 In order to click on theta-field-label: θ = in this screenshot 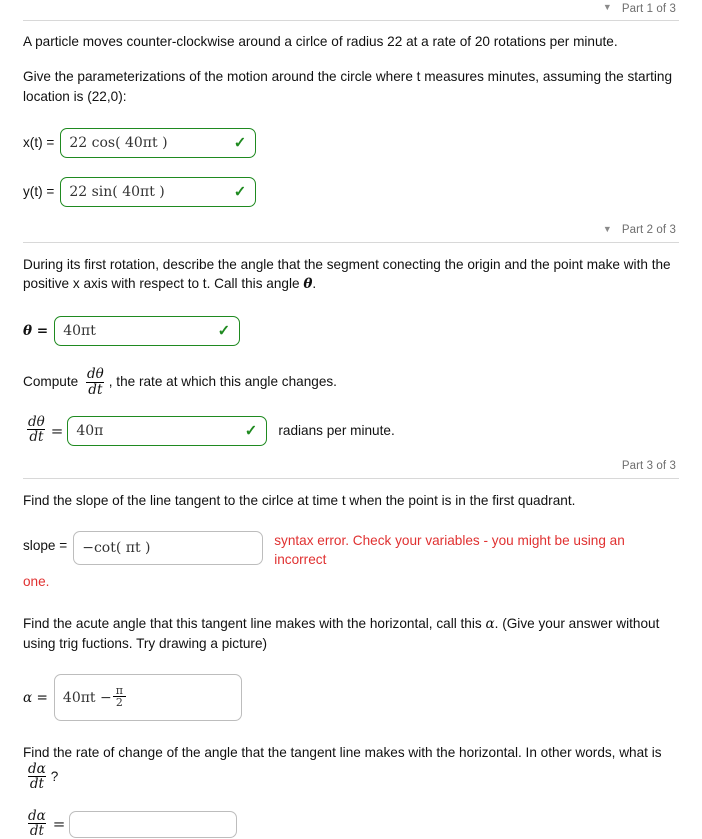, I will do `click(36, 331)`.